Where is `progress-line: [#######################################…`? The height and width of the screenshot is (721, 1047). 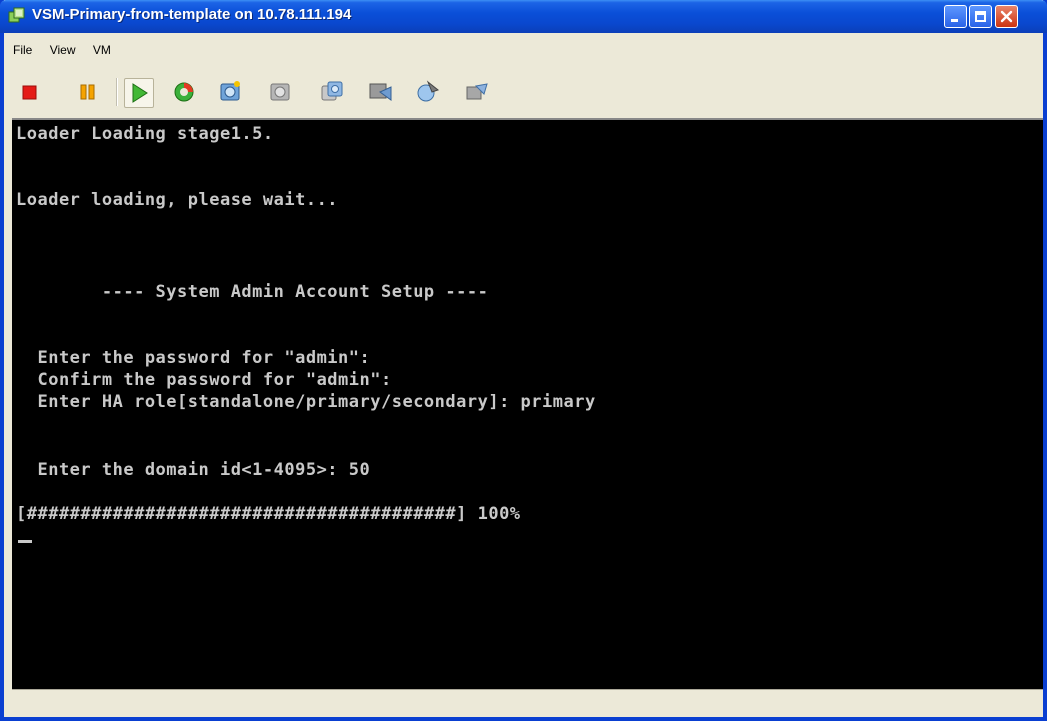 progress-line: [#######################################… is located at coordinates (268, 514).